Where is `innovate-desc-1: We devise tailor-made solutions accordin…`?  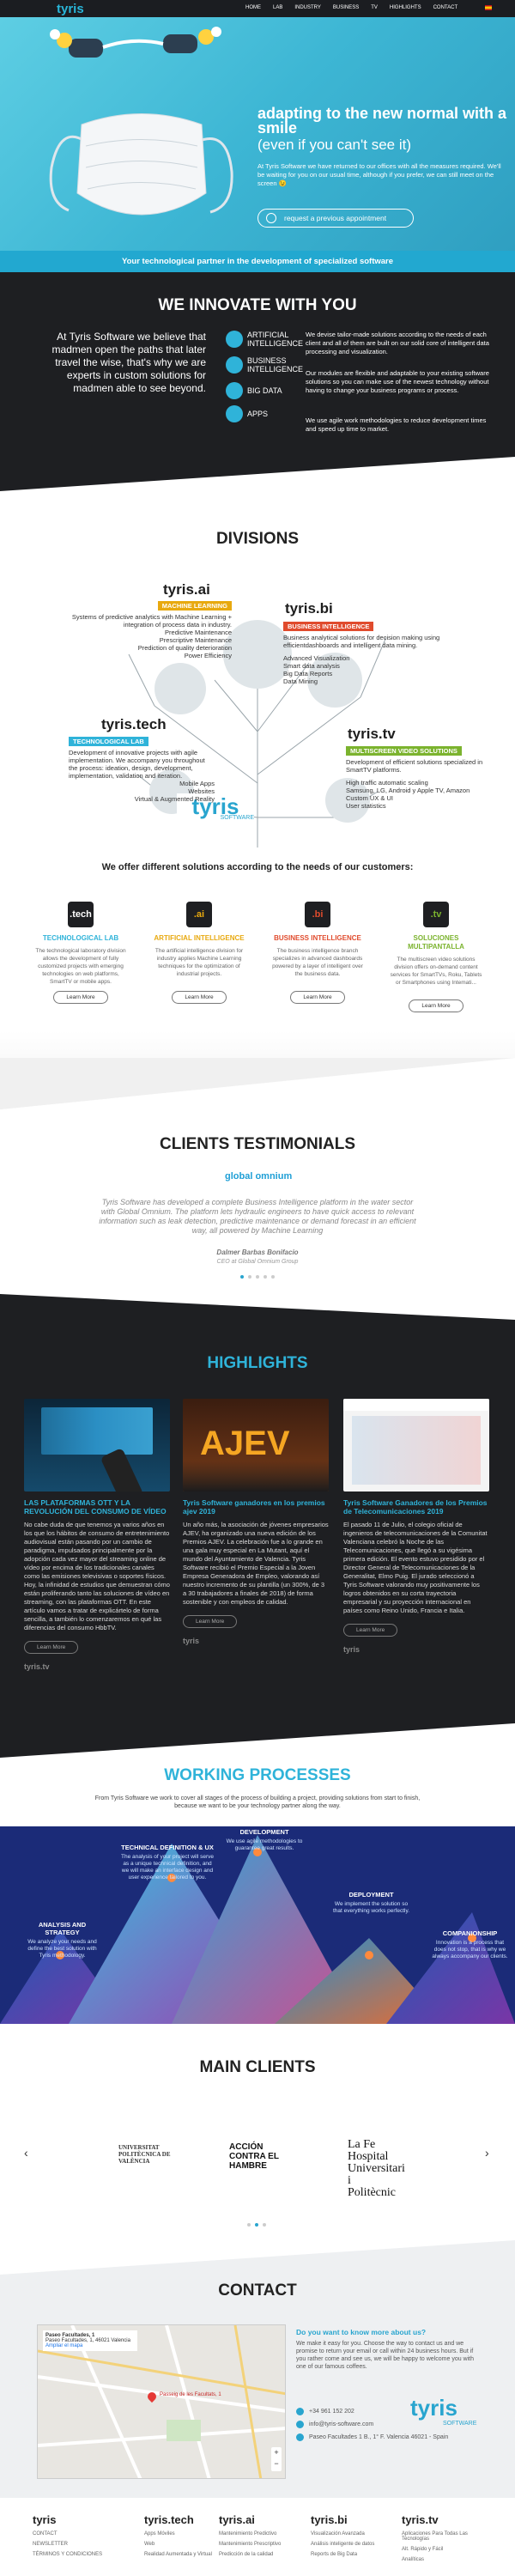
innovate-desc-1: We devise tailor-made solutions accordin… is located at coordinates (397, 343).